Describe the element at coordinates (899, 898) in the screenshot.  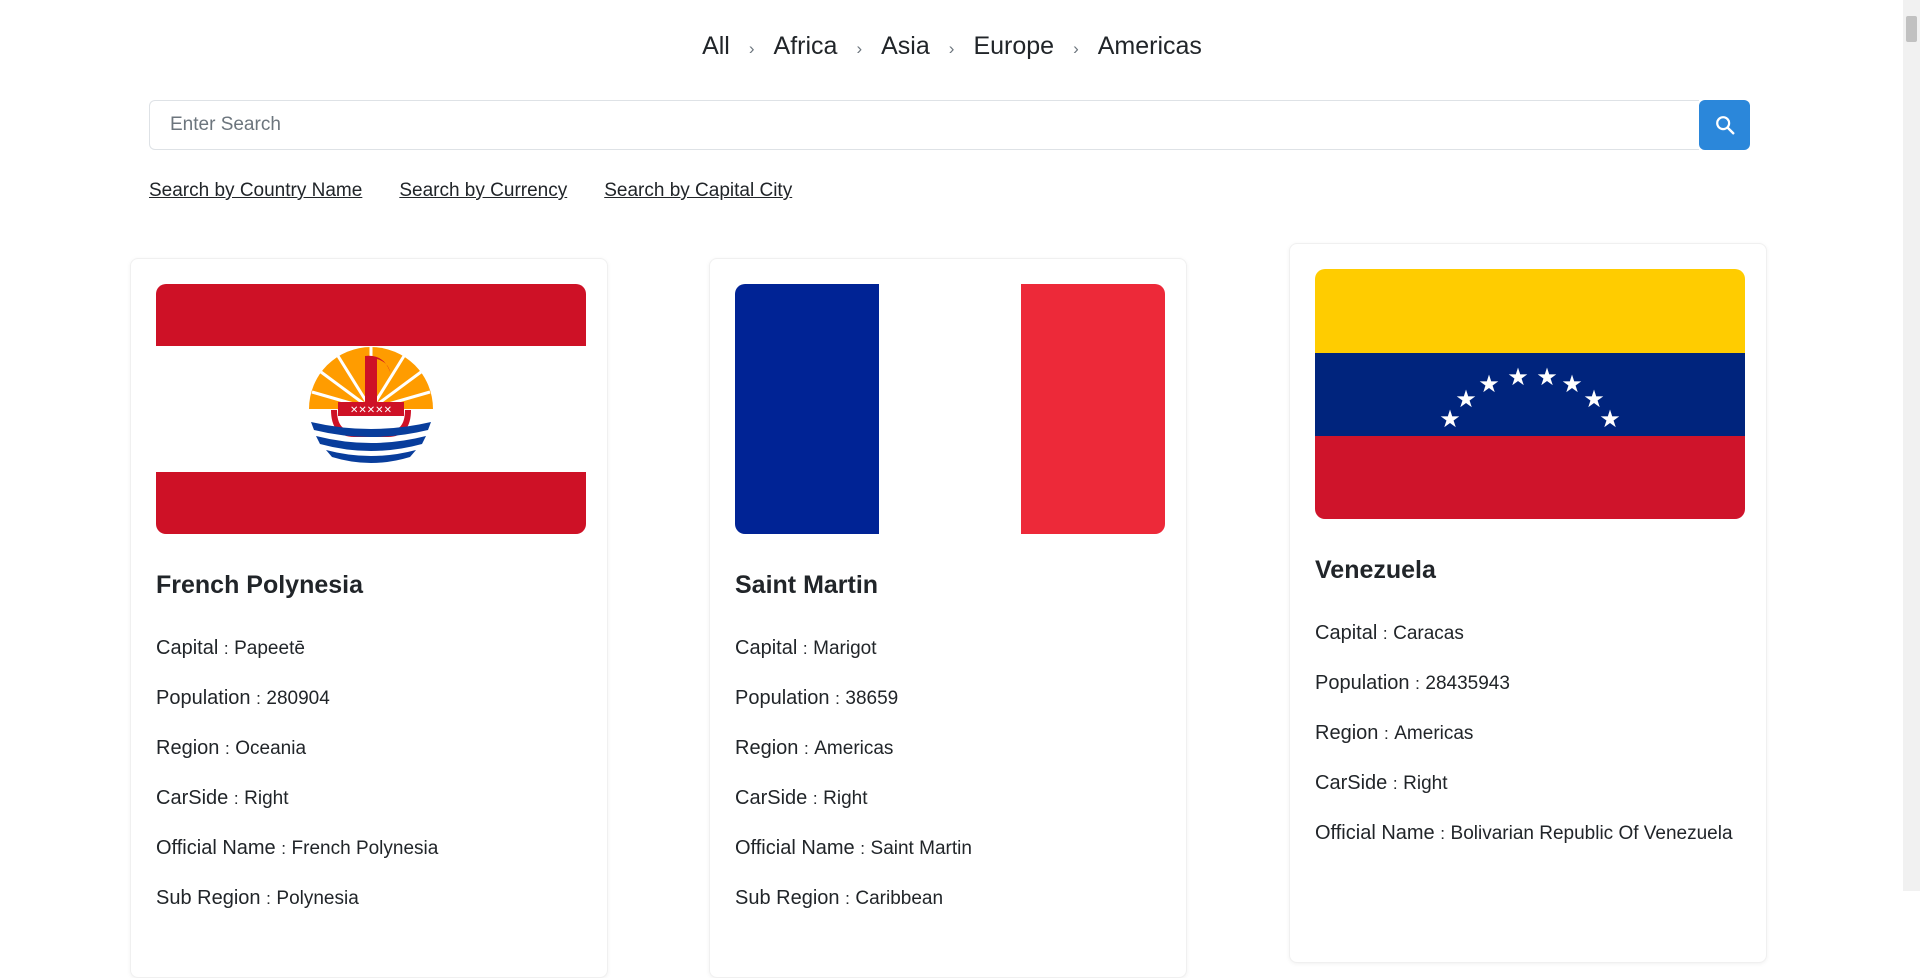
I see `subregion-value: Caribbean` at that location.